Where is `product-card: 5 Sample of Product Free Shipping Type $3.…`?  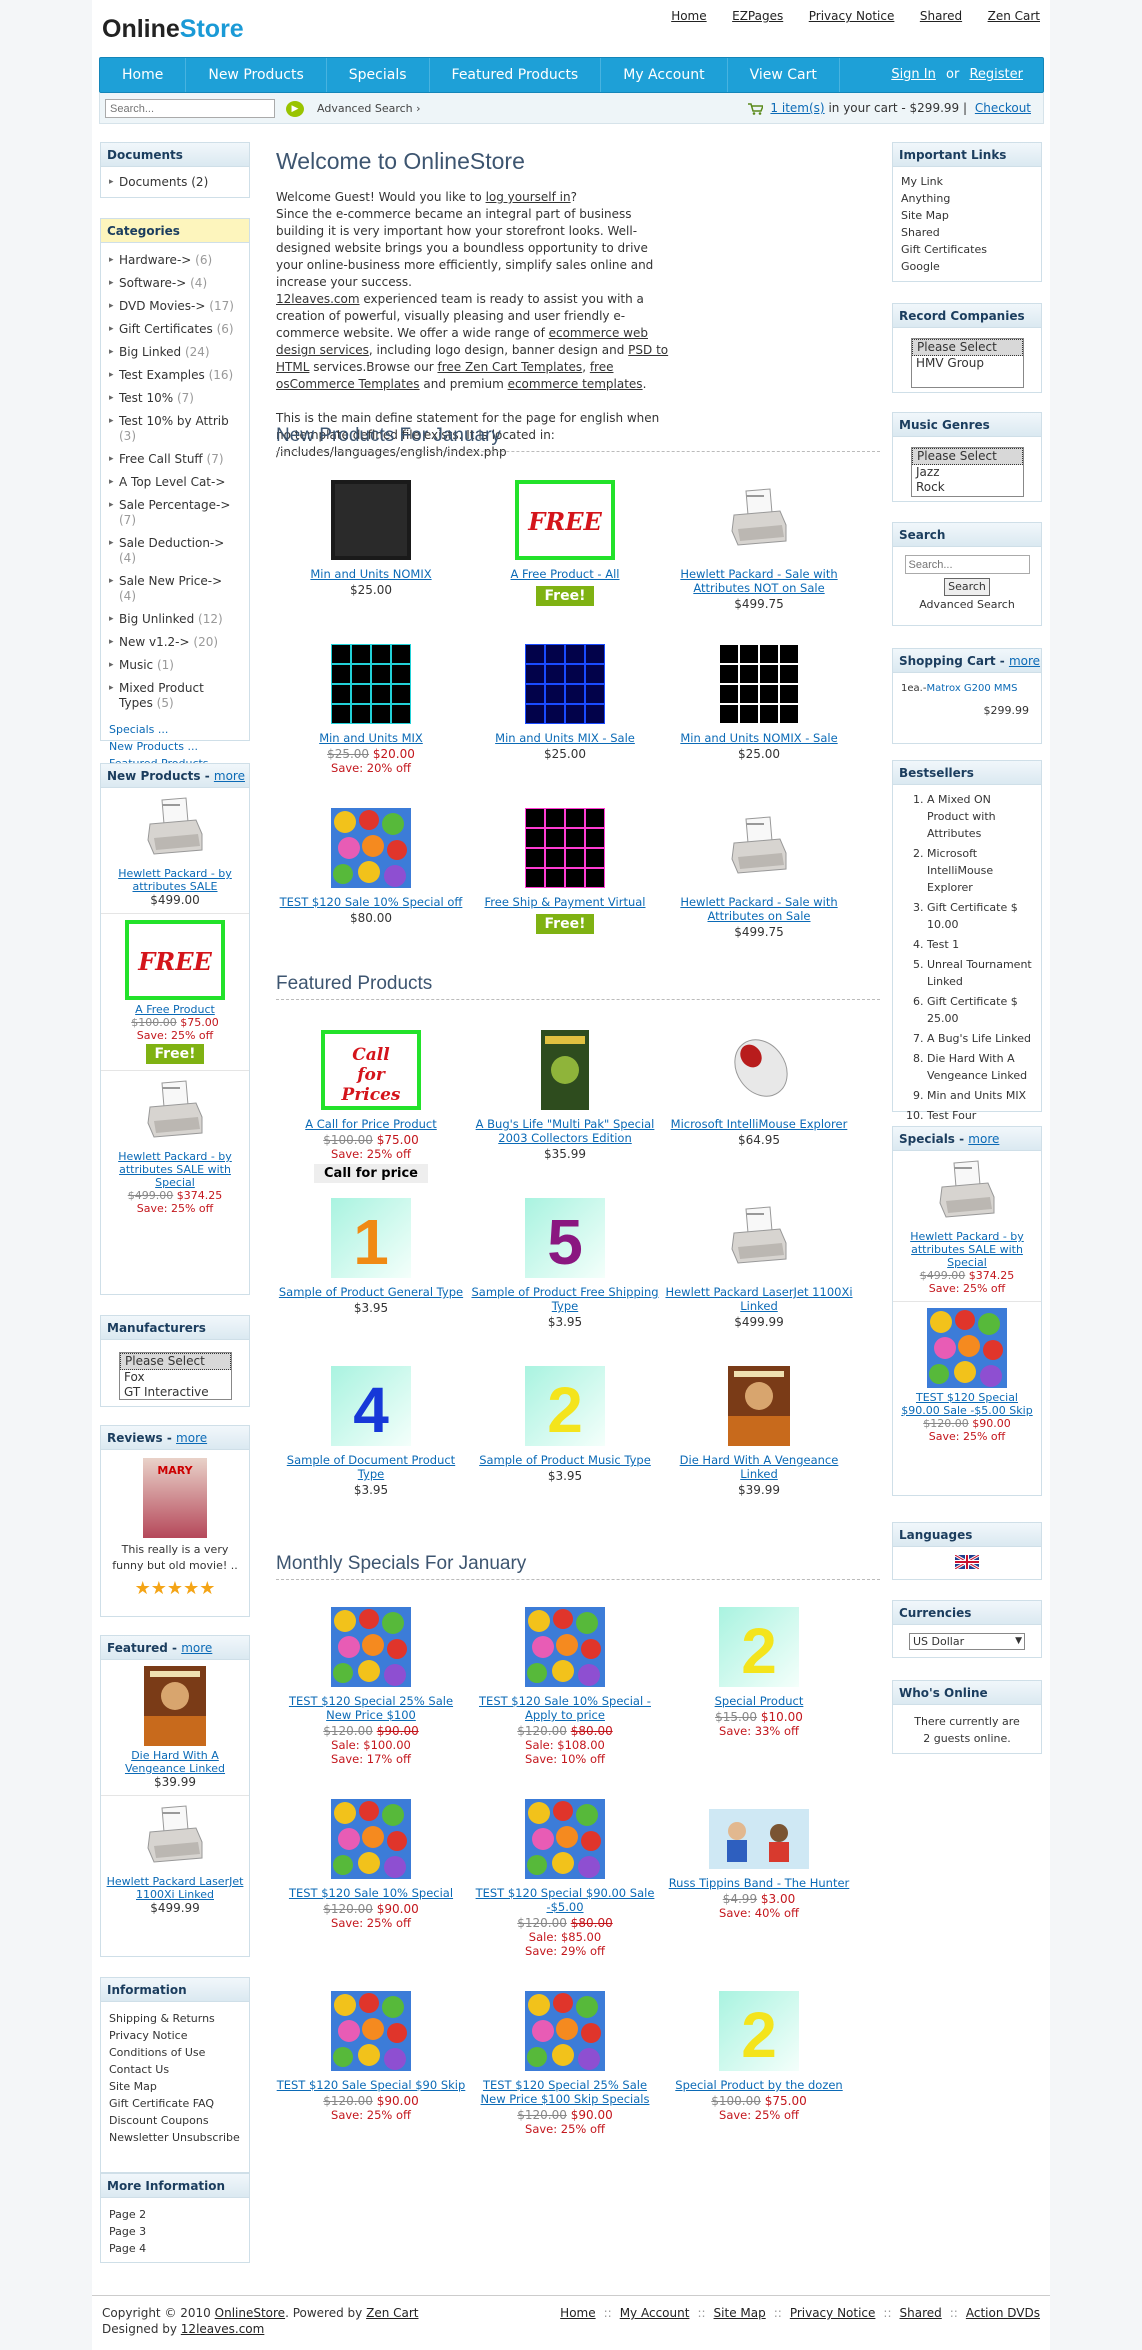
product-card: 5 Sample of Product Free Shipping Type $3.… is located at coordinates (565, 1263).